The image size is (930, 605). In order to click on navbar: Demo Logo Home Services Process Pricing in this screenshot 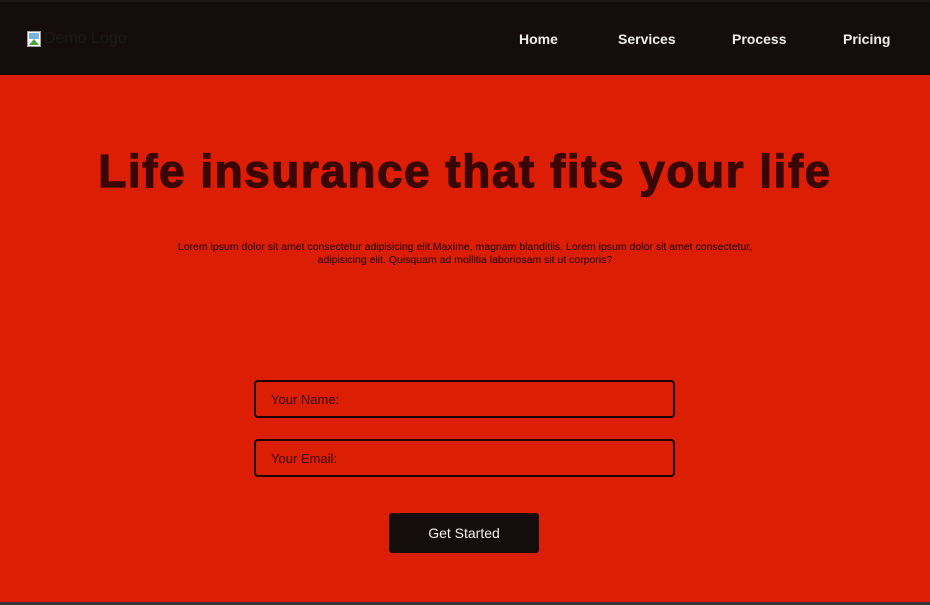, I will do `click(465, 37)`.